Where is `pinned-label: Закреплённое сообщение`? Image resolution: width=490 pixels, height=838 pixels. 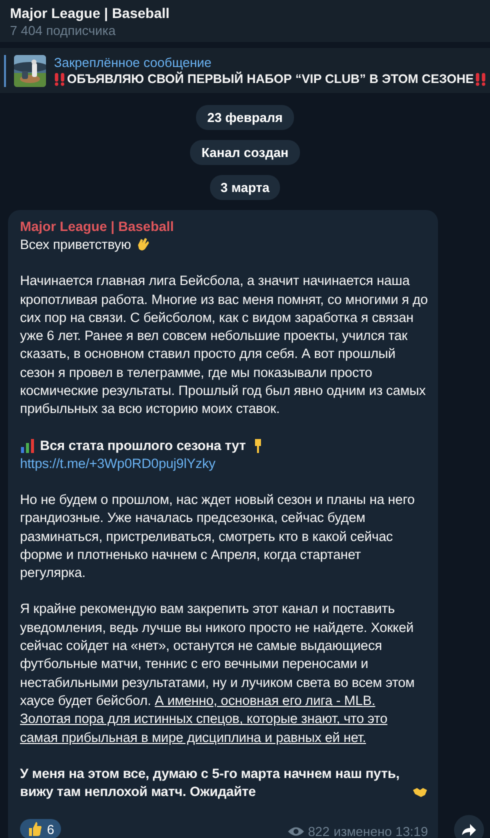
pinned-label: Закреплённое сообщение is located at coordinates (133, 62).